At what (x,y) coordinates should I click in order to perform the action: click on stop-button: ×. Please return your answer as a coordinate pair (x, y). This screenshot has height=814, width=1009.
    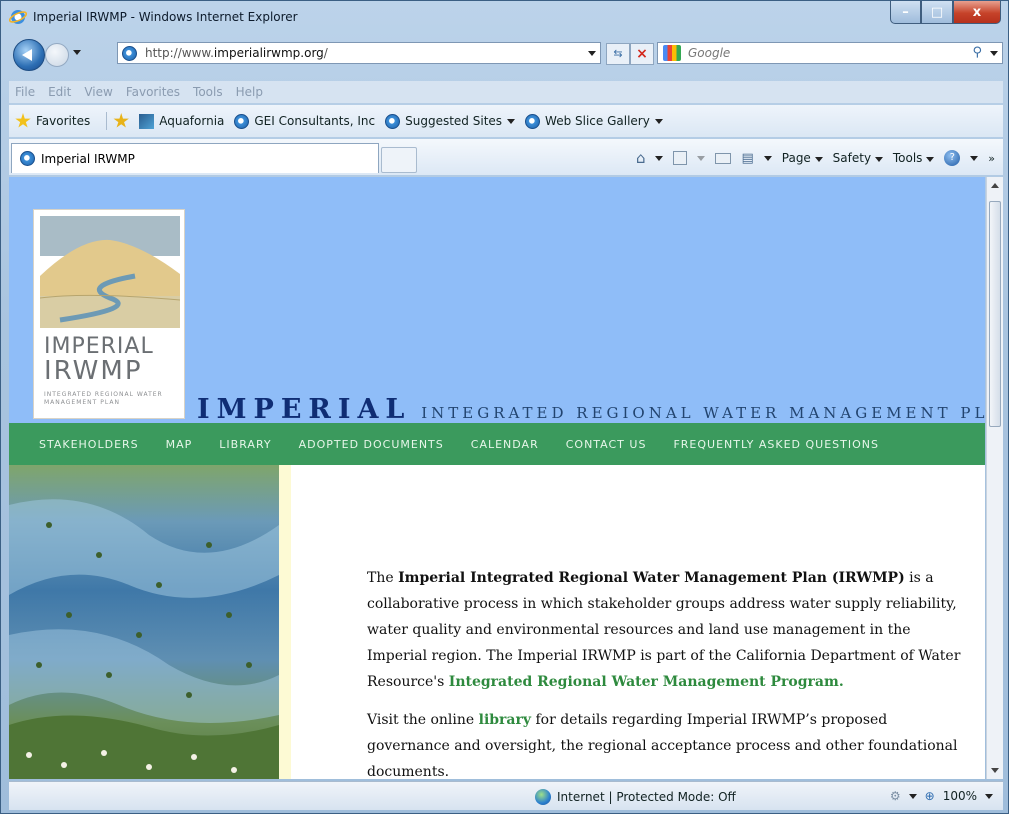
    Looking at the image, I should click on (642, 54).